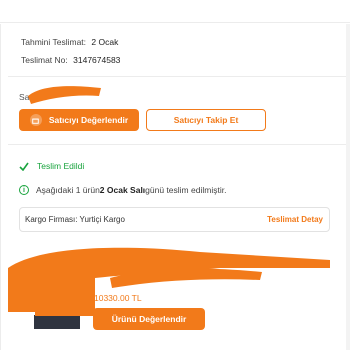 The height and width of the screenshot is (350, 350). I want to click on notice-date: 2 Ocak Salı, so click(122, 190).